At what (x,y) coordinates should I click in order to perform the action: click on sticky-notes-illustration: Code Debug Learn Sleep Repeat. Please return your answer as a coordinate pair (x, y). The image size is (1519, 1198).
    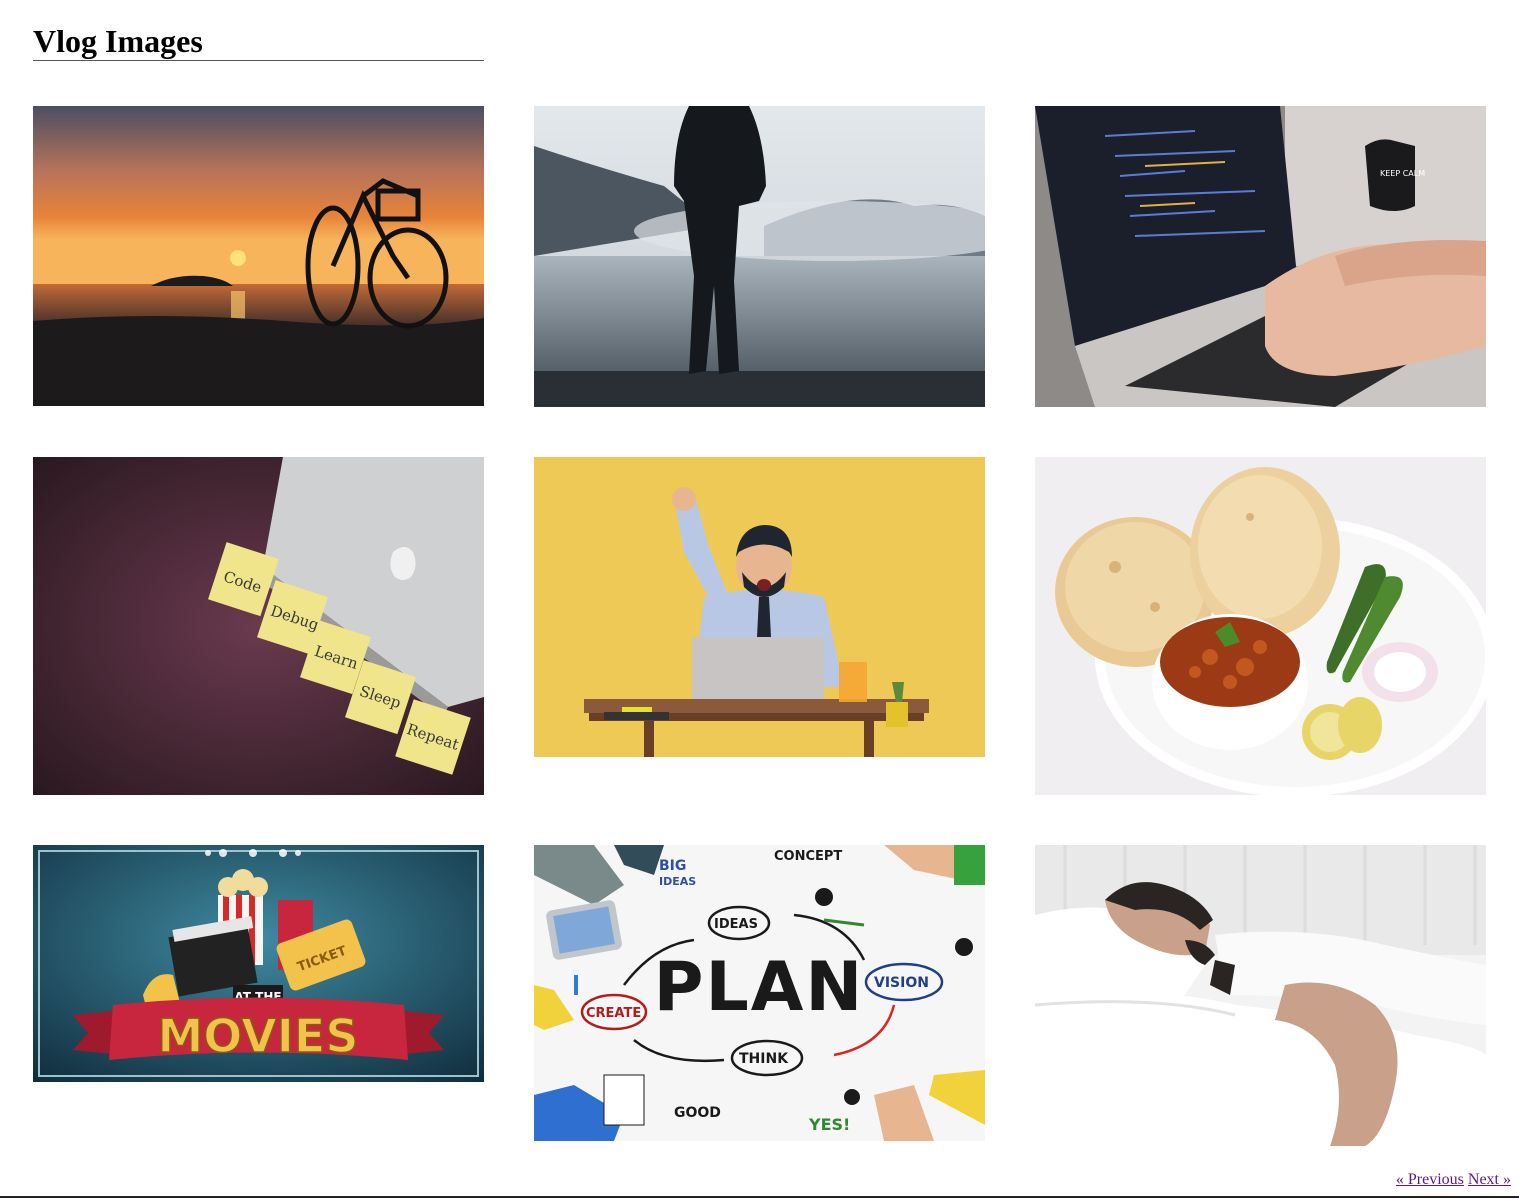
    Looking at the image, I should click on (258, 626).